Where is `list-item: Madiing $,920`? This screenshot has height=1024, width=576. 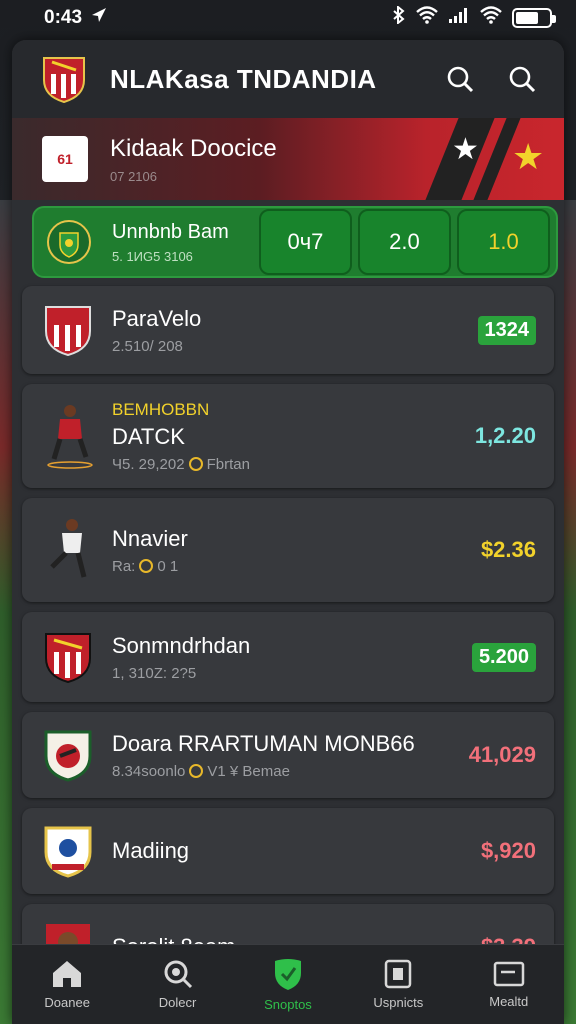
list-item: Madiing $,920 is located at coordinates (288, 851).